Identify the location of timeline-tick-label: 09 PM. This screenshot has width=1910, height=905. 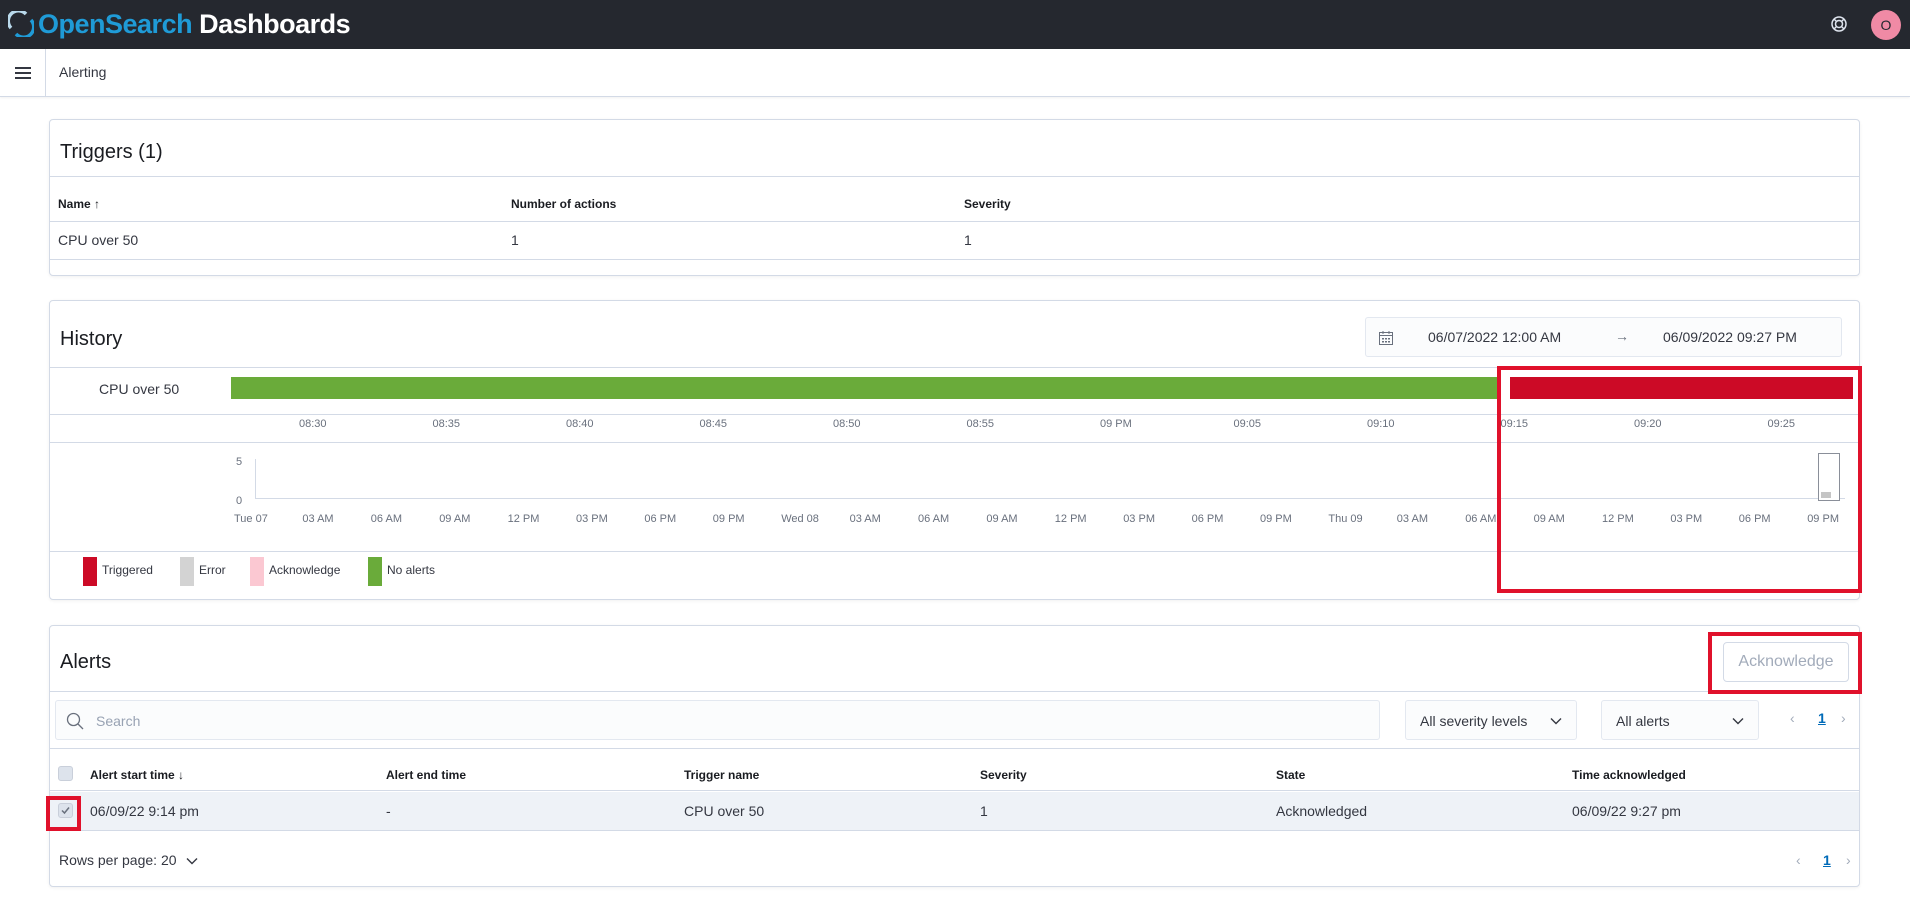
(1116, 424).